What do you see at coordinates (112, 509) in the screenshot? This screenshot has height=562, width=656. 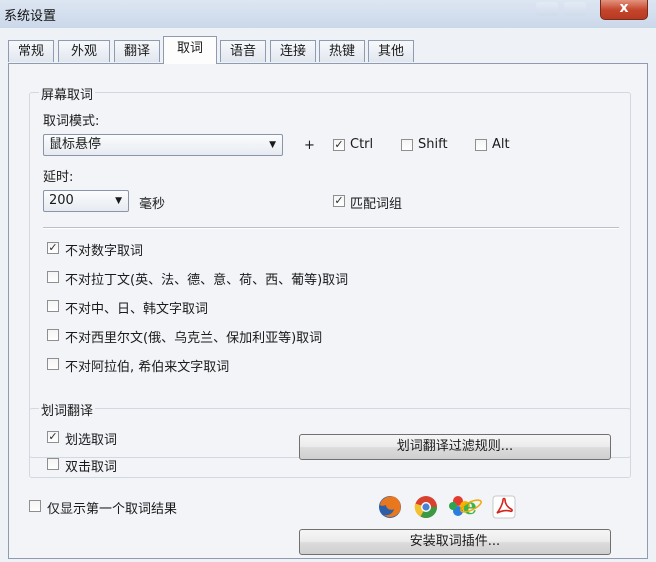 I see `first-result-only-label: 仅显示第一个取词结果` at bounding box center [112, 509].